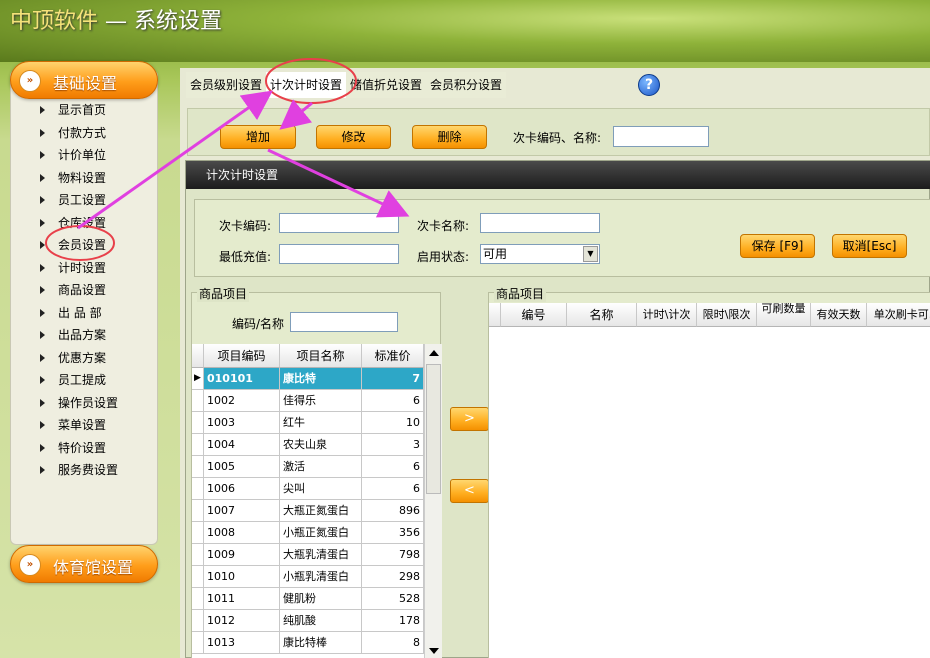 Image resolution: width=930 pixels, height=658 pixels. Describe the element at coordinates (393, 356) in the screenshot. I see `column-header: 标准价` at that location.